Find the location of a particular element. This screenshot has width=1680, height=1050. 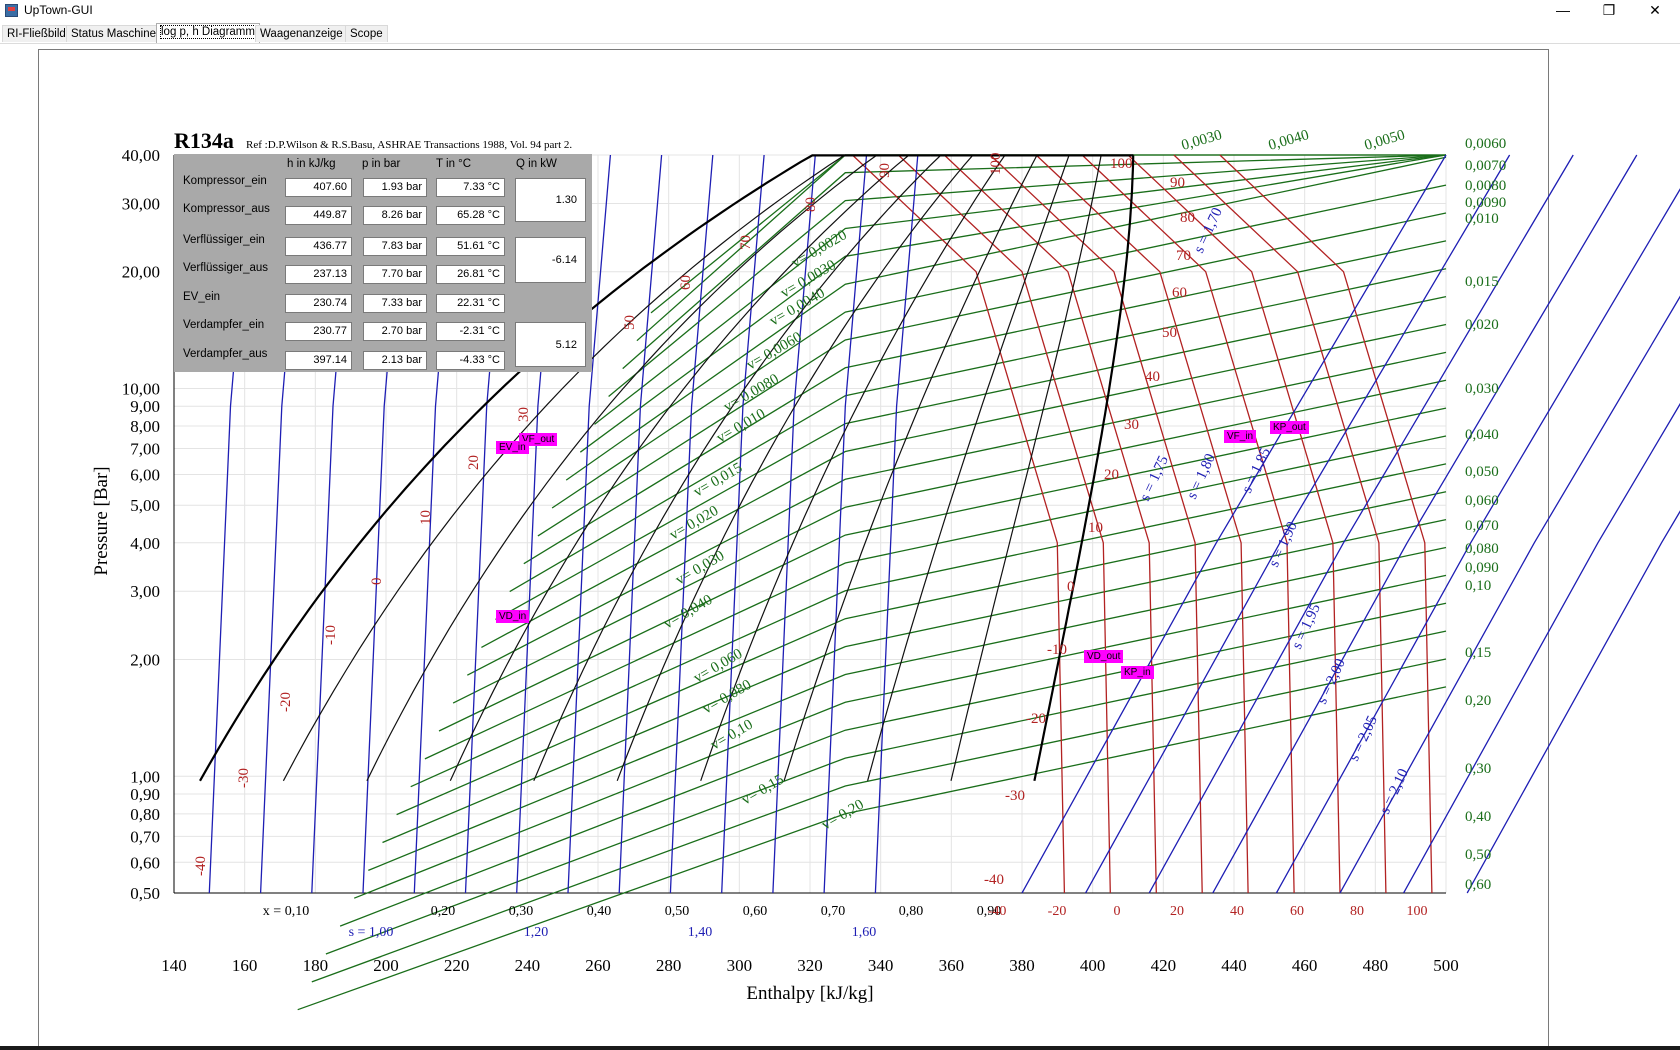

cell-h: 230.74 is located at coordinates (318, 303).